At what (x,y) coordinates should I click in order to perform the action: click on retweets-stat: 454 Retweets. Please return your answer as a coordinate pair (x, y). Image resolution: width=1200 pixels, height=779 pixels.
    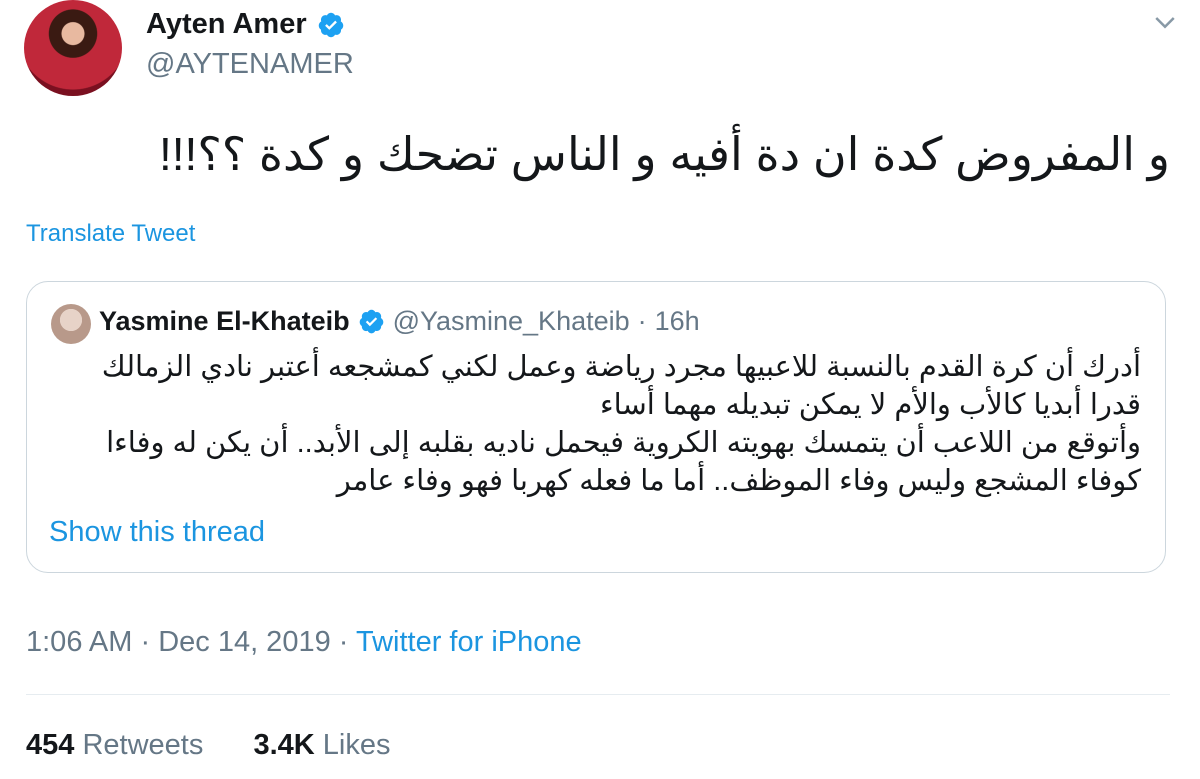
    Looking at the image, I should click on (114, 745).